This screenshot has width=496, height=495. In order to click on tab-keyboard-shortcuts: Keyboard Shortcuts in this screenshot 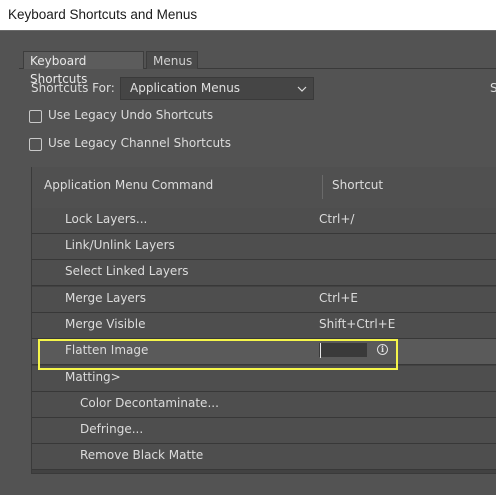, I will do `click(83, 68)`.